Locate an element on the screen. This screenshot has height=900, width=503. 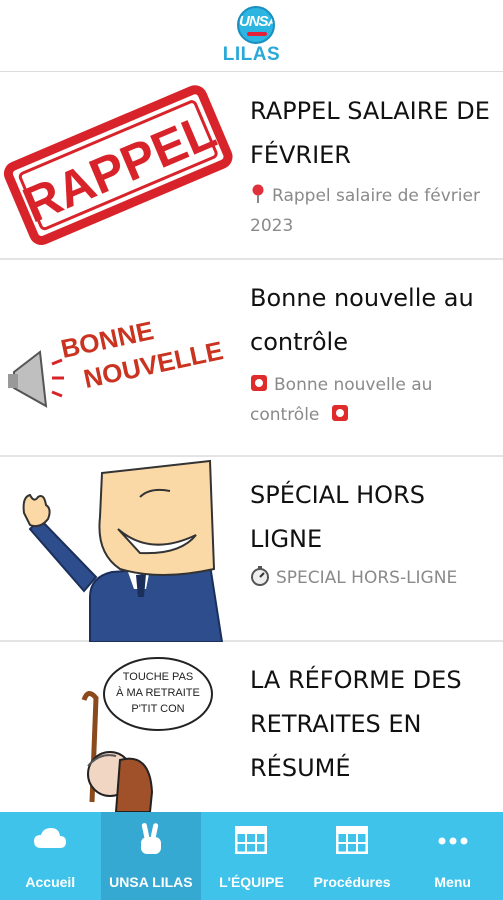
speech-text-2: À MA RETRAITE is located at coordinates (158, 692).